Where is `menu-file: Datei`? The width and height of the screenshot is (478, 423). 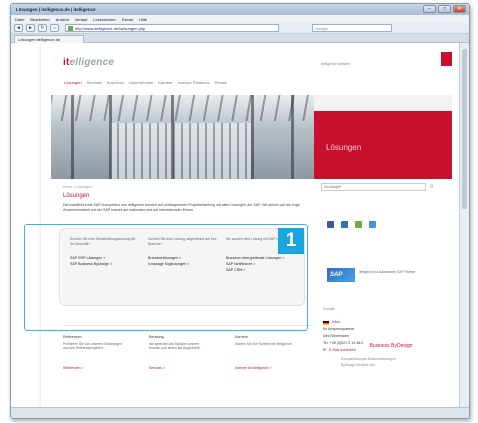
menu-file: Datei is located at coordinates (19, 19).